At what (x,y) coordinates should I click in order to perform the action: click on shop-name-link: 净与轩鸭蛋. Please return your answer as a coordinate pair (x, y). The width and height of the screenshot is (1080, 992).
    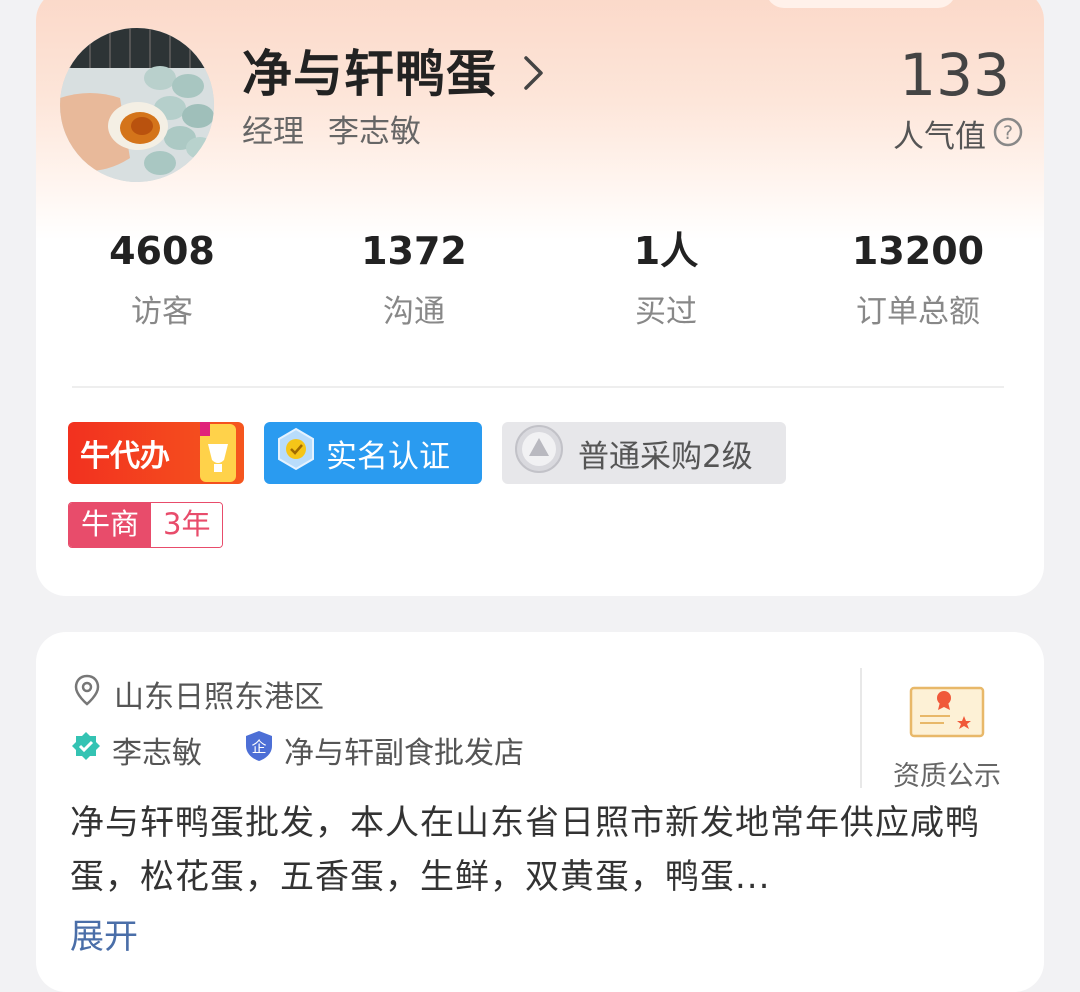
    Looking at the image, I should click on (393, 74).